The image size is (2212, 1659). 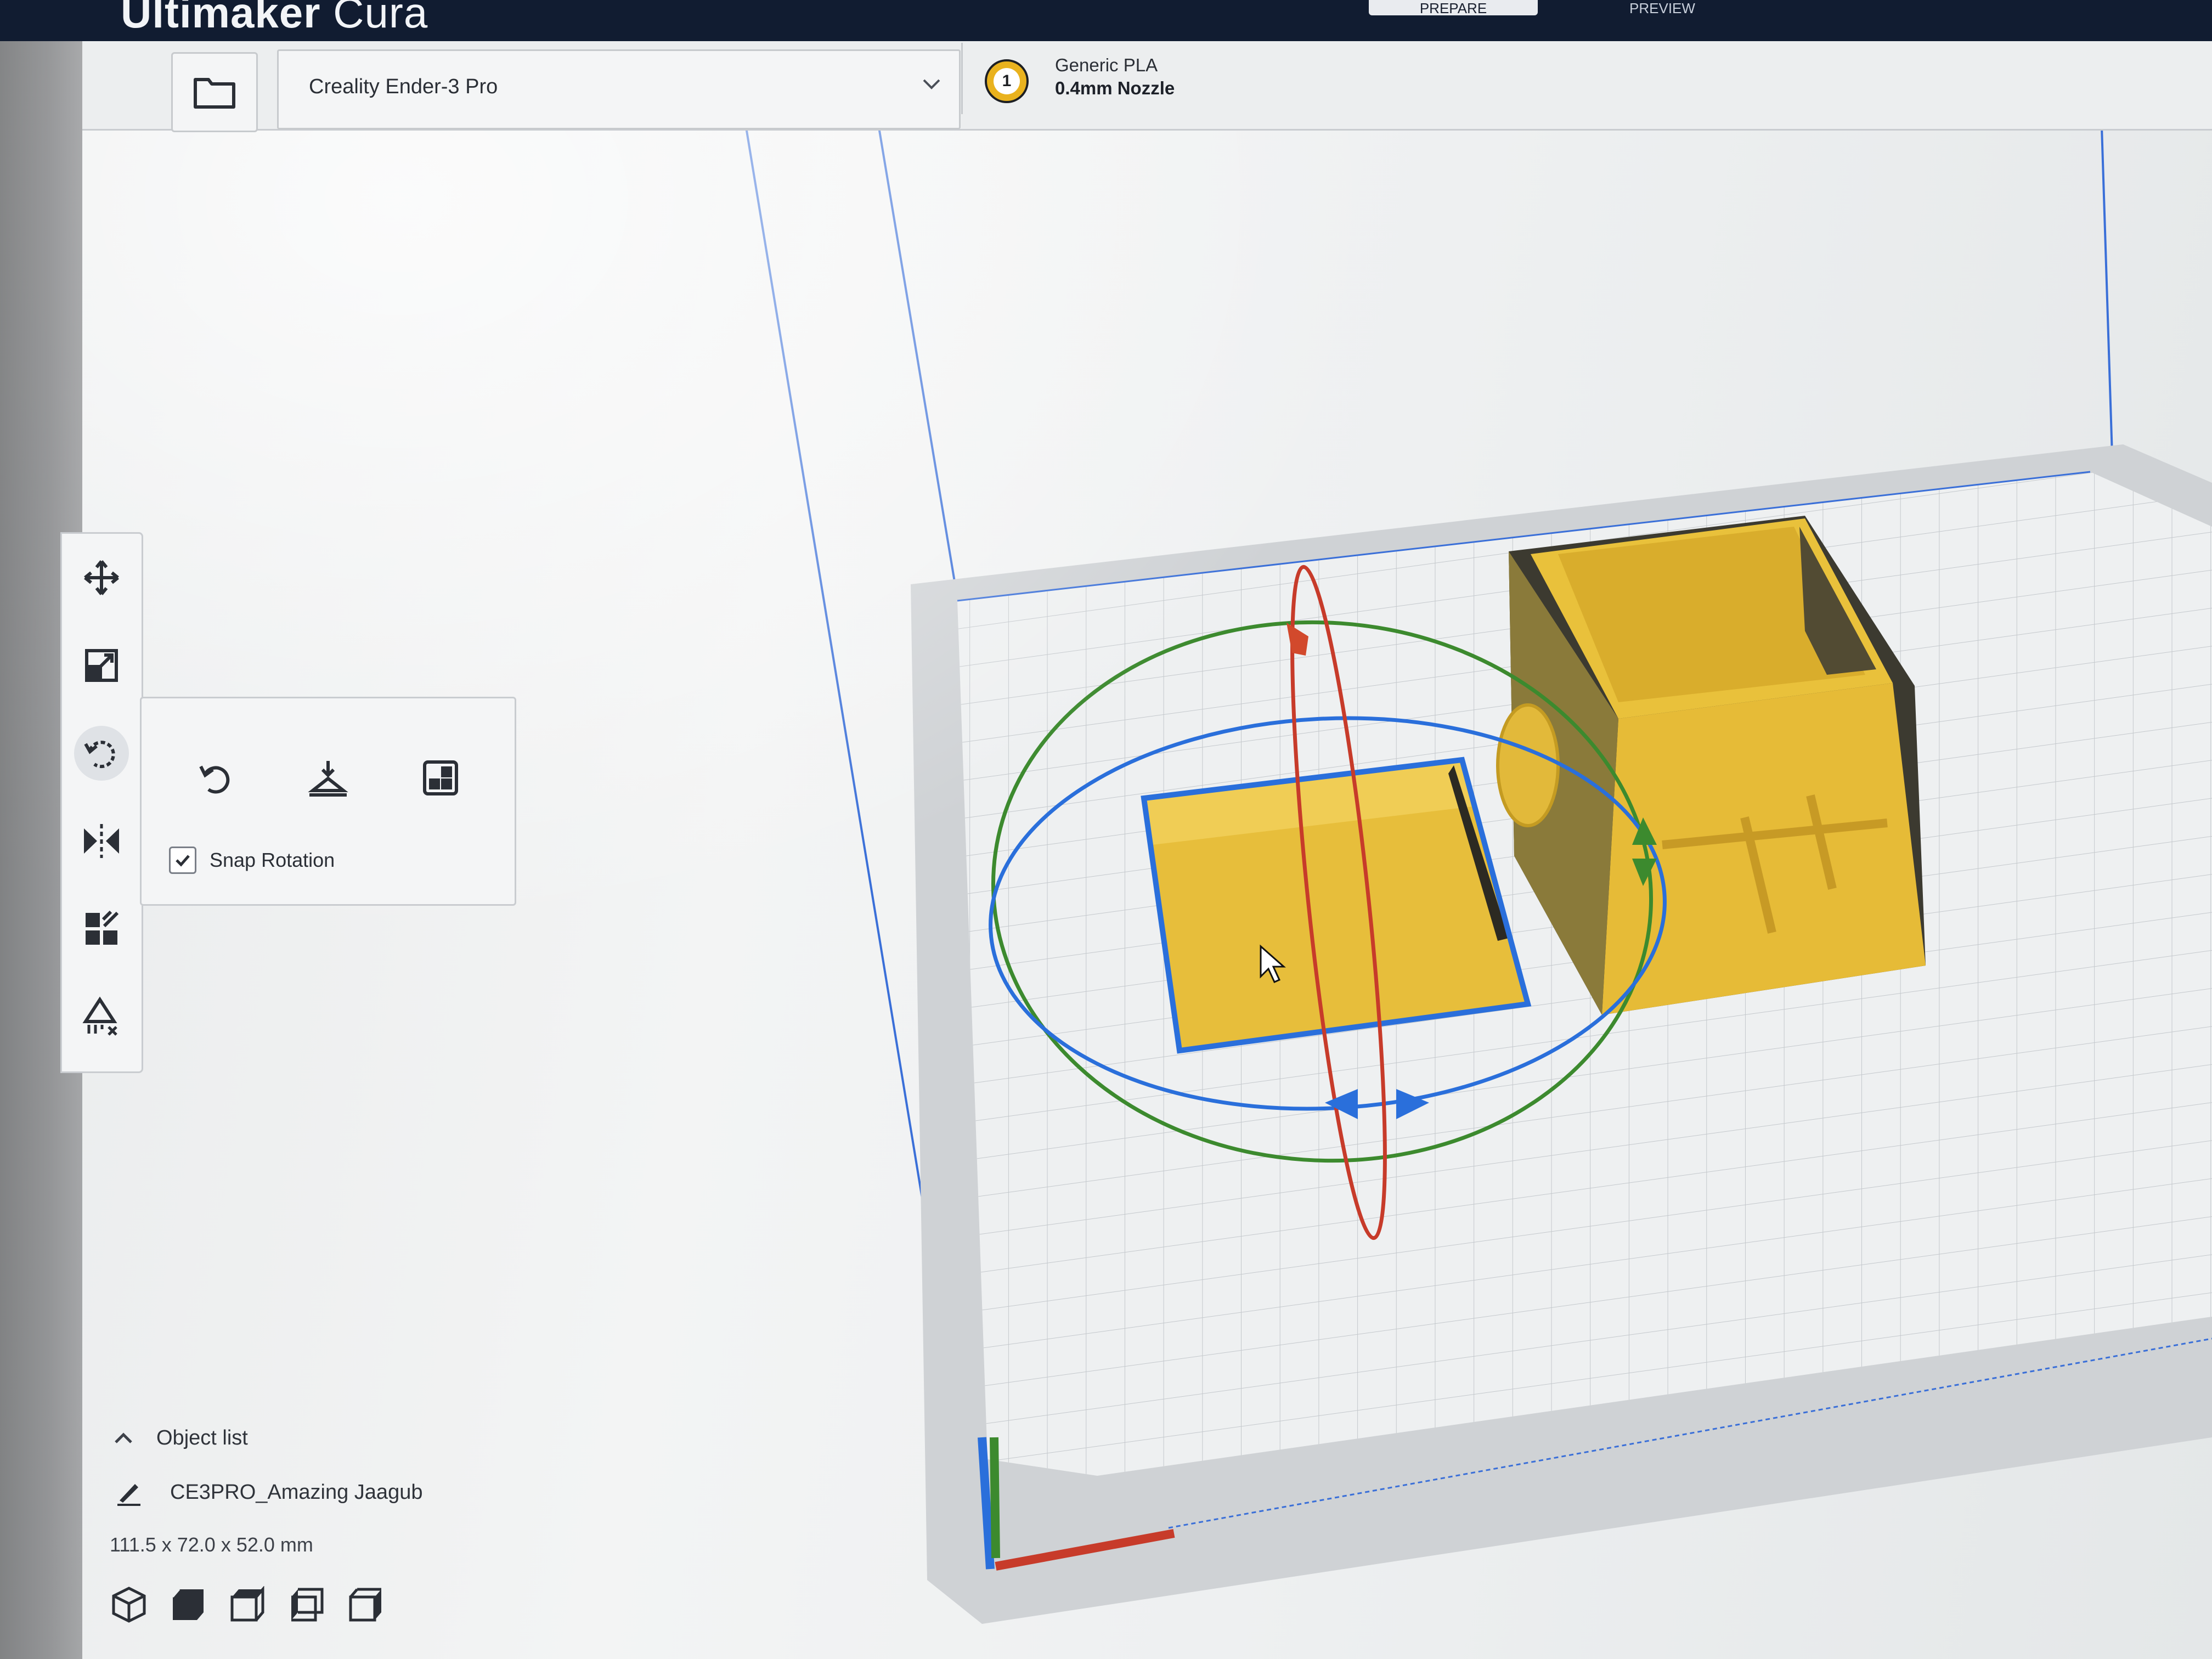 I want to click on printer-selector: Creality Ender-3 Pro, so click(x=619, y=89).